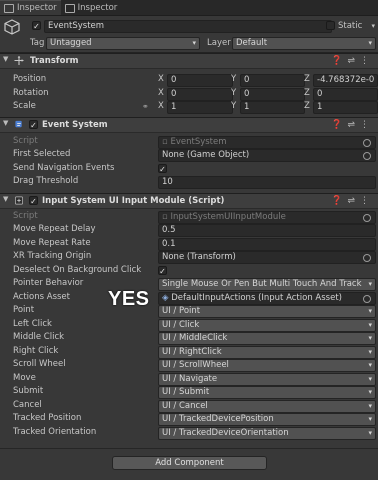 This screenshot has height=480, width=378. What do you see at coordinates (267, 365) in the screenshot?
I see `action-dropdown: UI / ScrollWheel ▾` at bounding box center [267, 365].